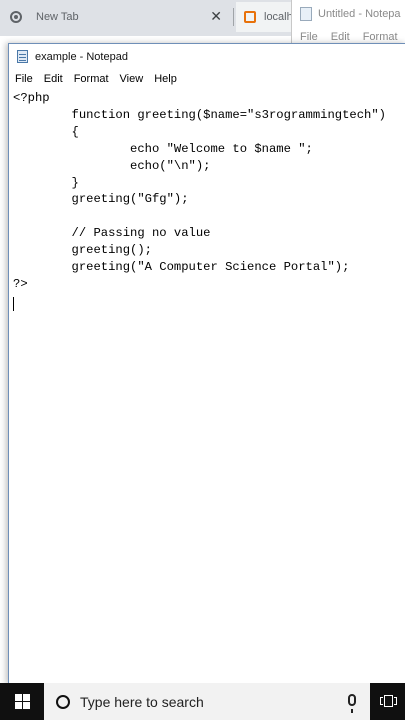  Describe the element at coordinates (207, 56) in the screenshot. I see `title-bar: example - Notepad` at that location.